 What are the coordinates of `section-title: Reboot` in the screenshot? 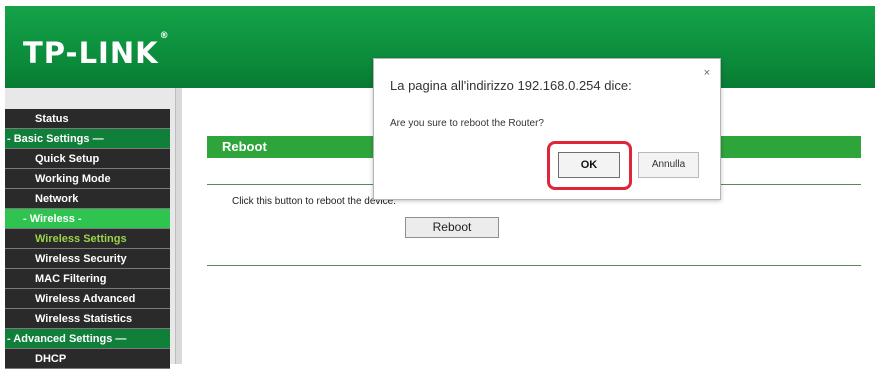 It's located at (244, 146).